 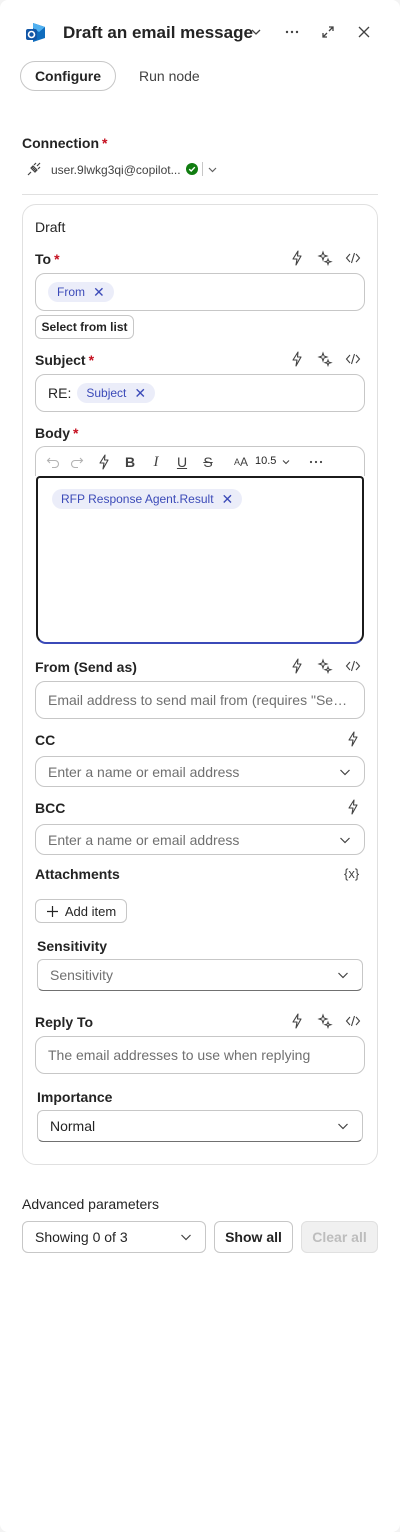 I want to click on importance-label: Importance, so click(x=75, y=1097).